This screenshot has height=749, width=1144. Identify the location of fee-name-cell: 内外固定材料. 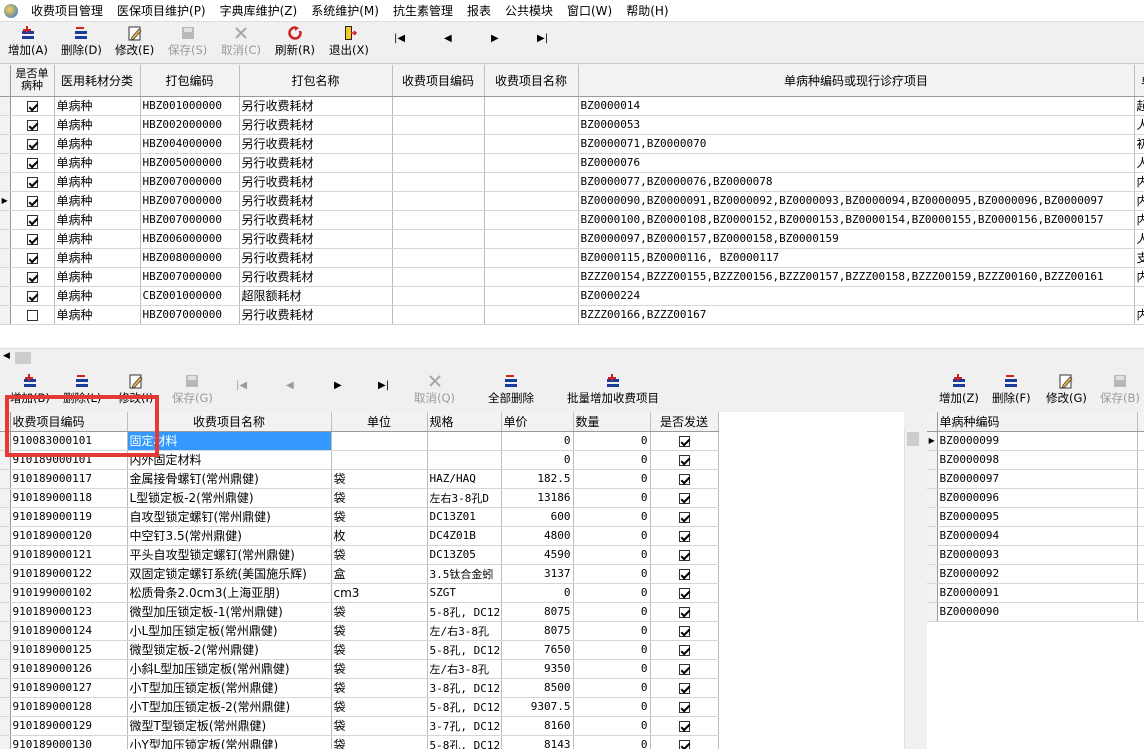
(229, 460).